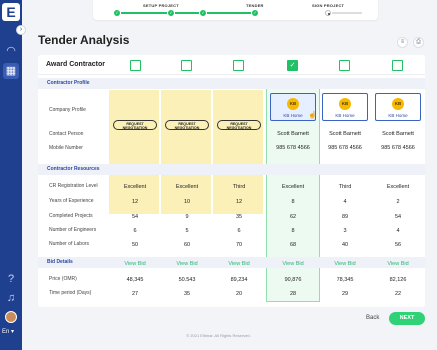 This screenshot has height=350, width=437. What do you see at coordinates (255, 5) in the screenshot?
I see `step-tender-label: TENDER` at bounding box center [255, 5].